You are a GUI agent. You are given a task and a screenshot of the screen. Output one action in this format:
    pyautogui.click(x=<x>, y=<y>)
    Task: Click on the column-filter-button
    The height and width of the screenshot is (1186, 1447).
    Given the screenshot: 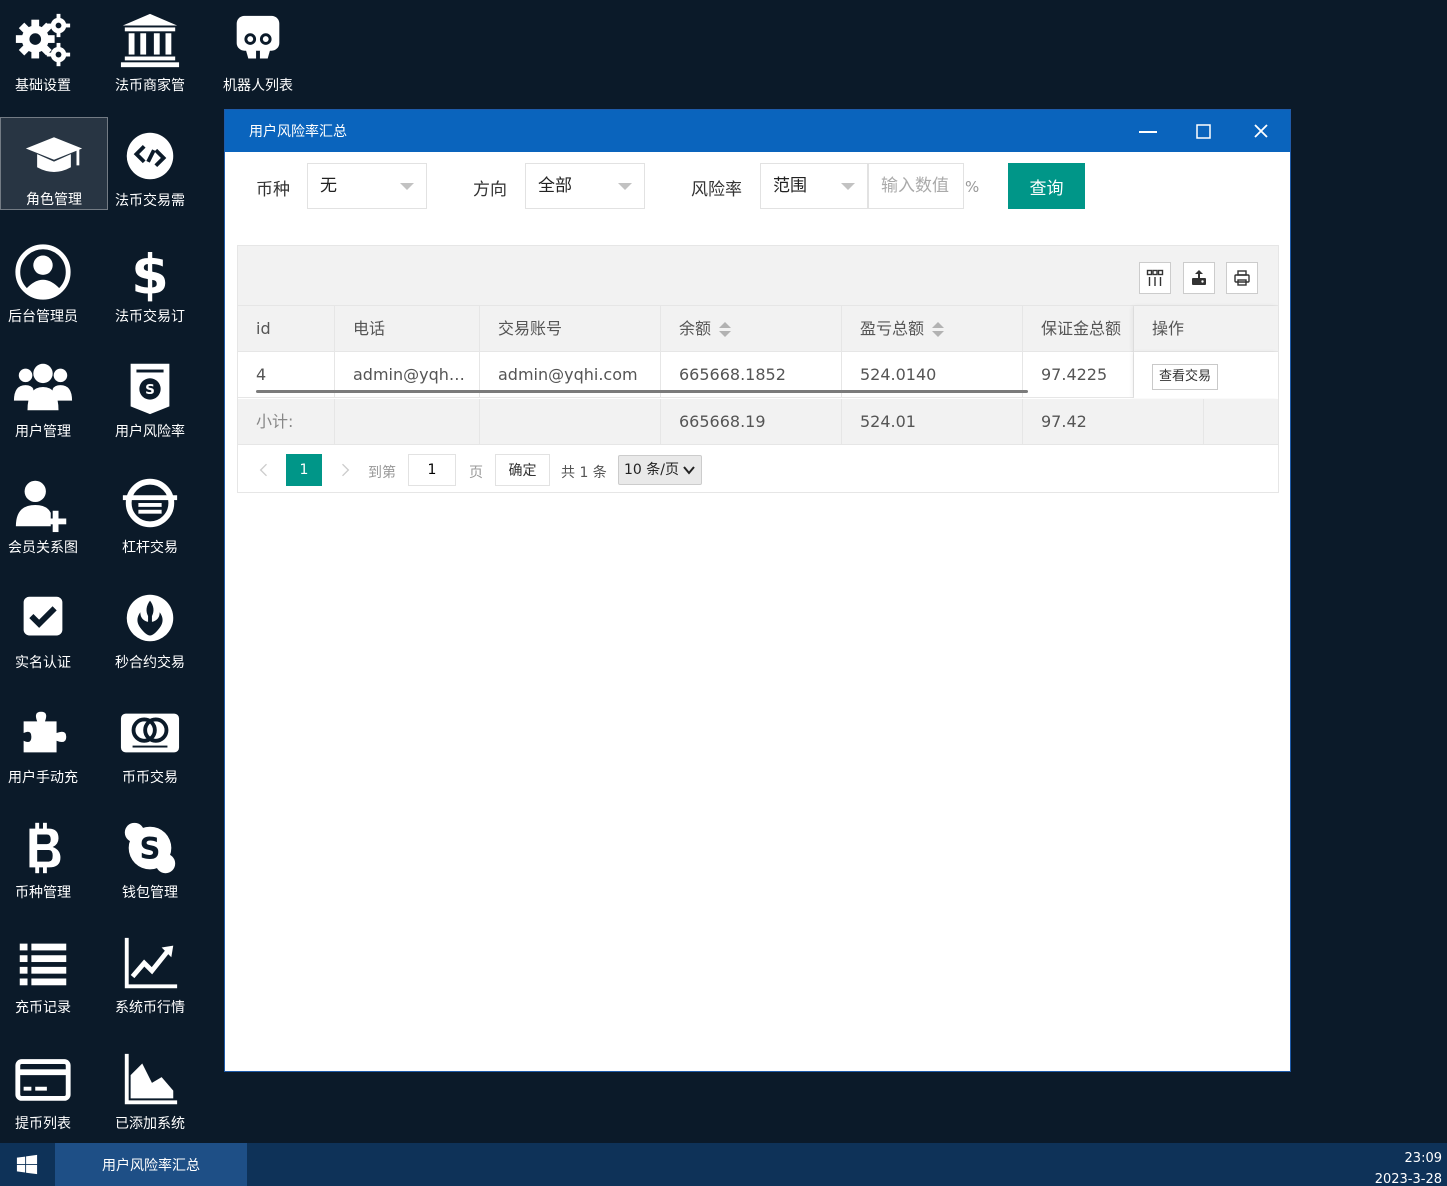 What is the action you would take?
    pyautogui.click(x=1155, y=278)
    